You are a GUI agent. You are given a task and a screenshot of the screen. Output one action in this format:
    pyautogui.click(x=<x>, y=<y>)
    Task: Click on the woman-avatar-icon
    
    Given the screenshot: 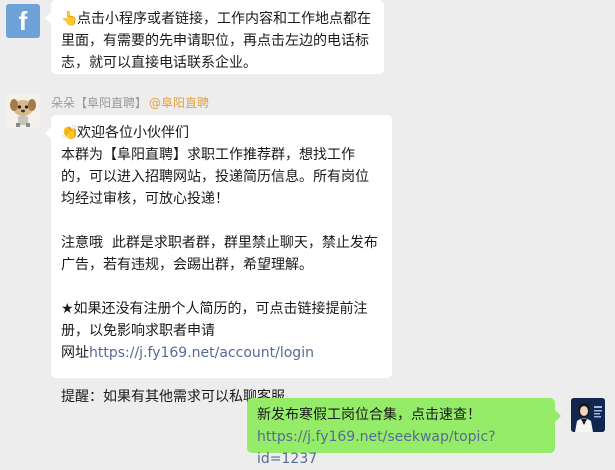 What is the action you would take?
    pyautogui.click(x=588, y=415)
    